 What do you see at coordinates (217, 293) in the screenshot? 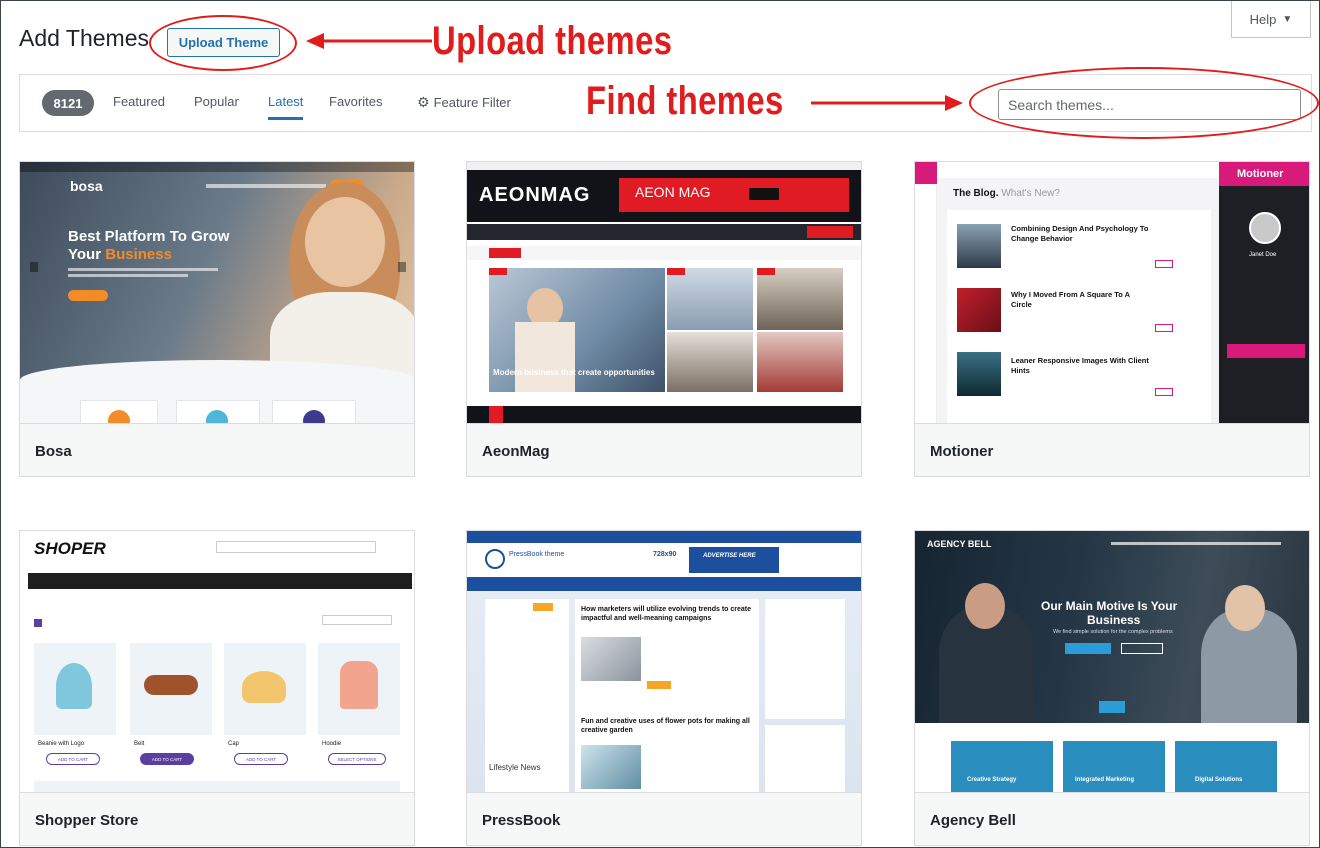
I see `theme-screenshot: bosa Best Platform To Grow Your Business` at bounding box center [217, 293].